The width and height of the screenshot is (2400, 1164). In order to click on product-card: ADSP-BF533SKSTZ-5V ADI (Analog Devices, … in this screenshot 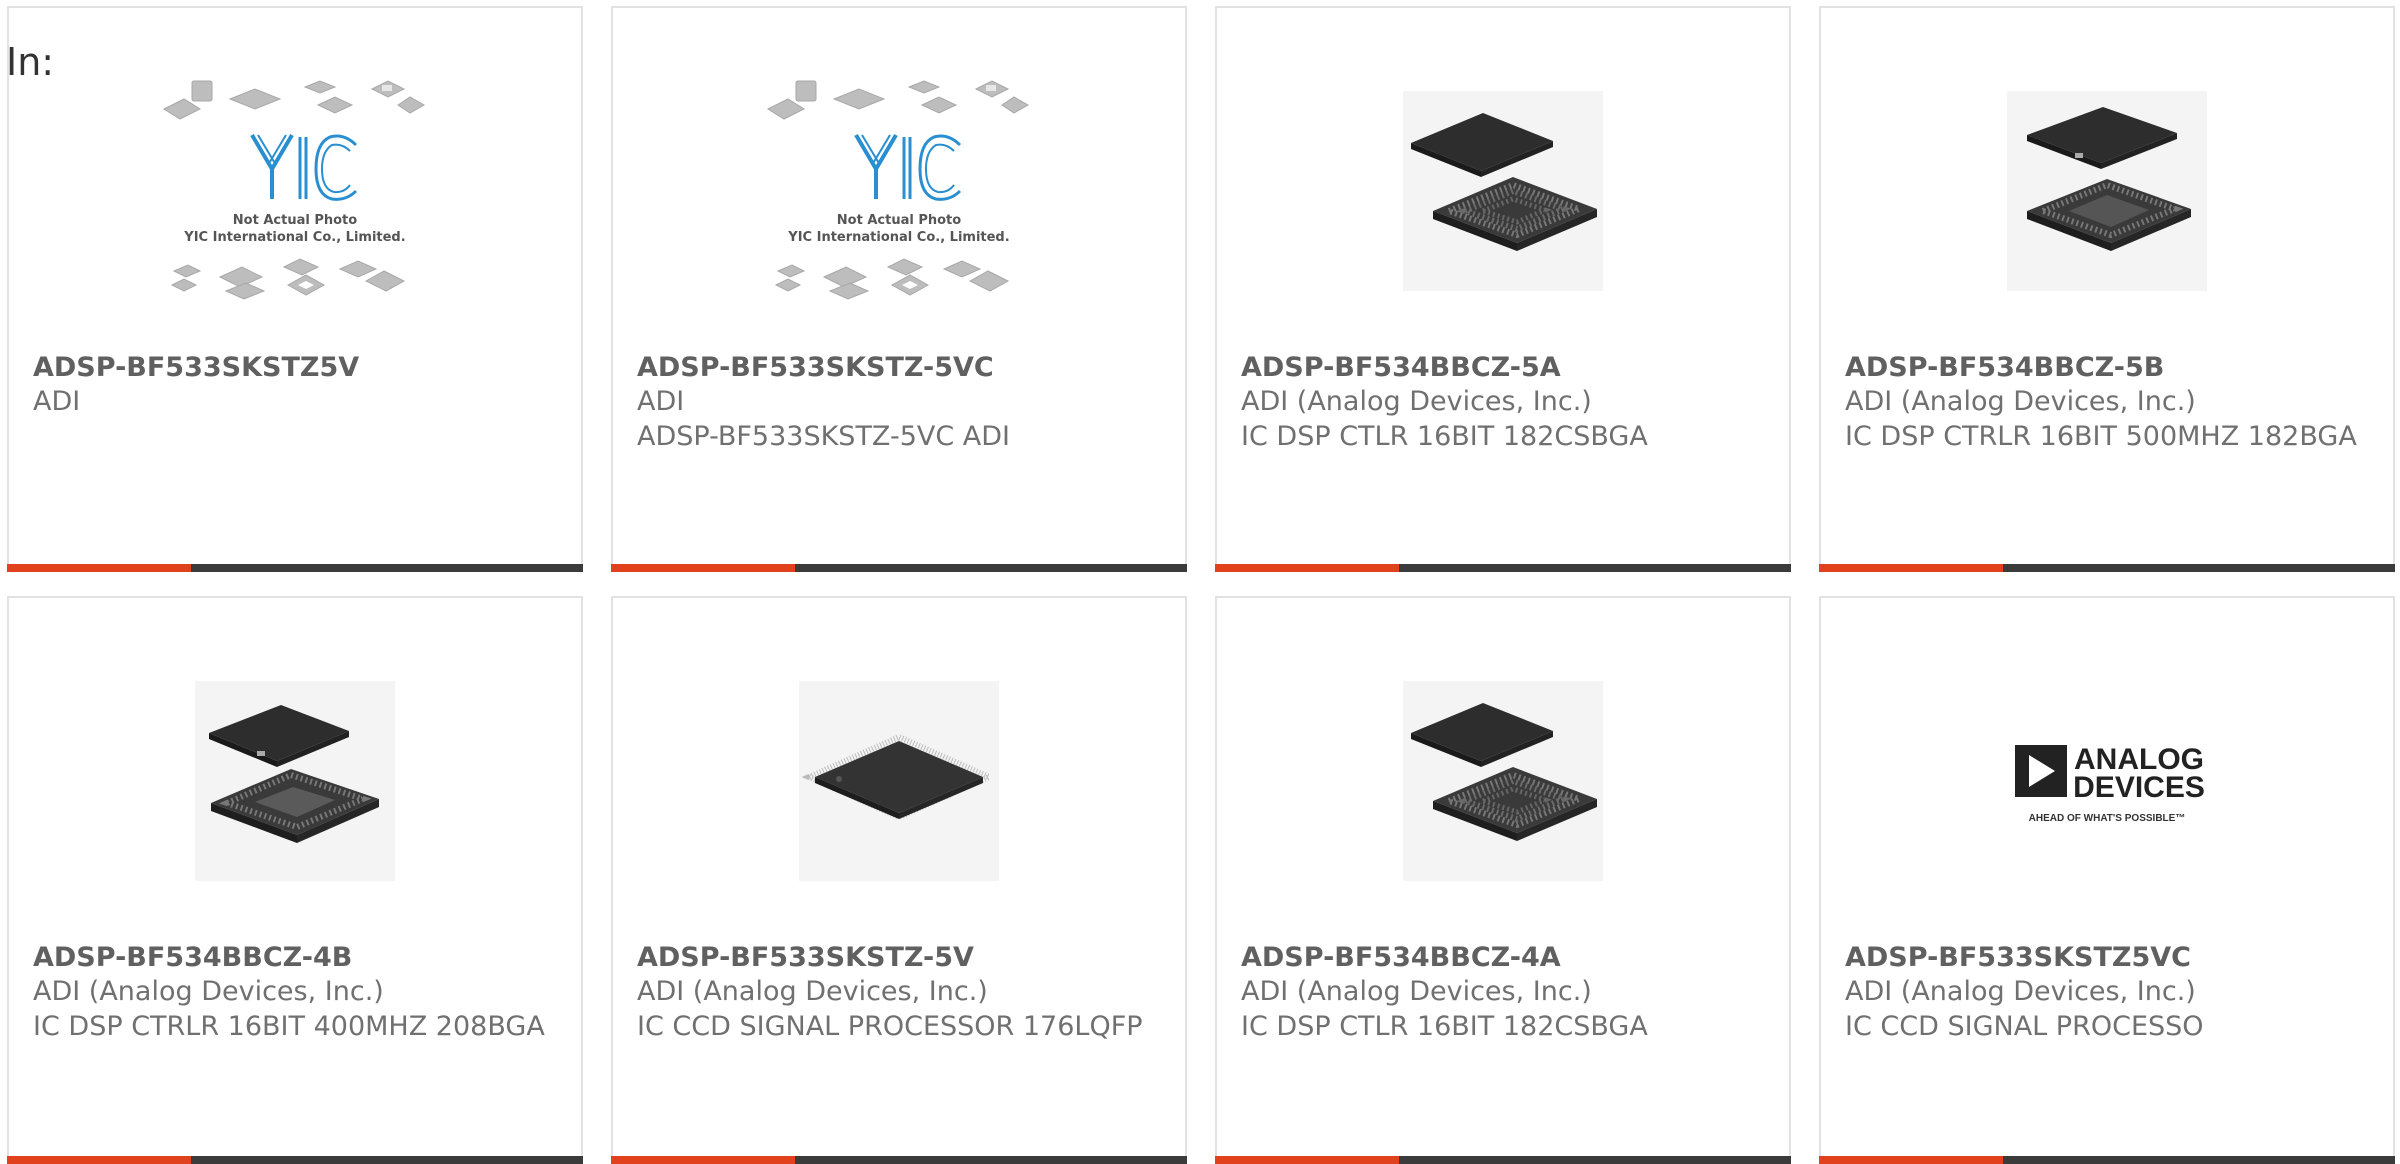, I will do `click(899, 880)`.